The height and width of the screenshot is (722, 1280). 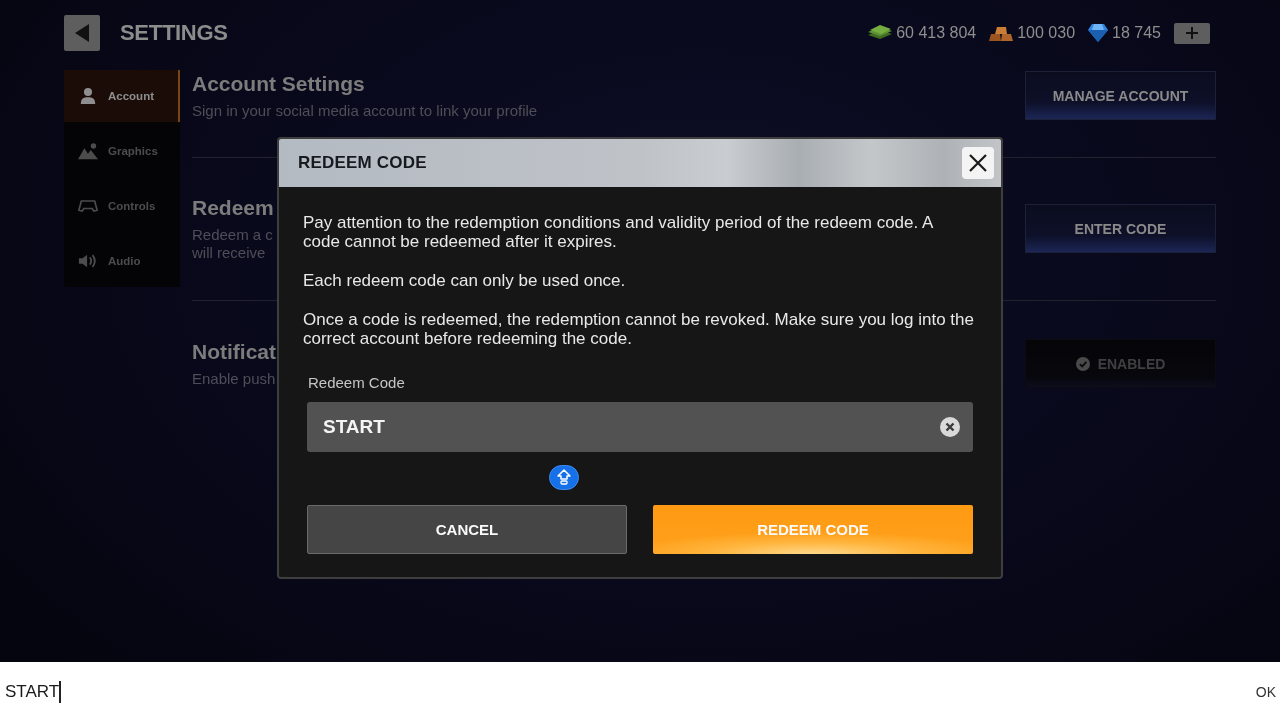 What do you see at coordinates (950, 427) in the screenshot?
I see `clear-icon` at bounding box center [950, 427].